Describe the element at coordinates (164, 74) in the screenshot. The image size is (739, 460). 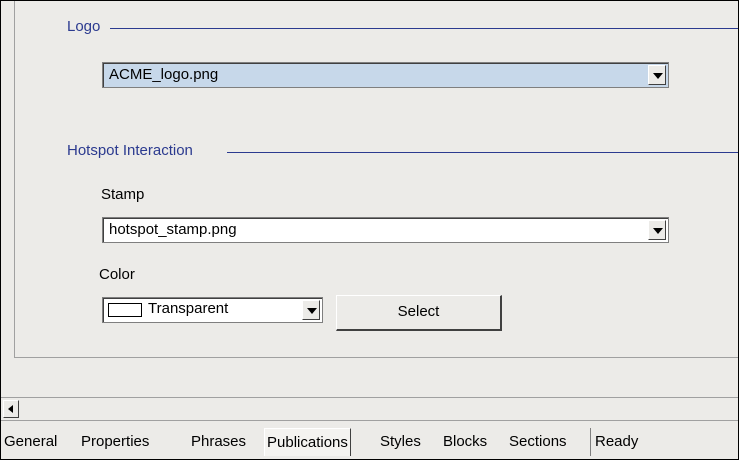
I see `logo-file-value: ACME_logo.png` at that location.